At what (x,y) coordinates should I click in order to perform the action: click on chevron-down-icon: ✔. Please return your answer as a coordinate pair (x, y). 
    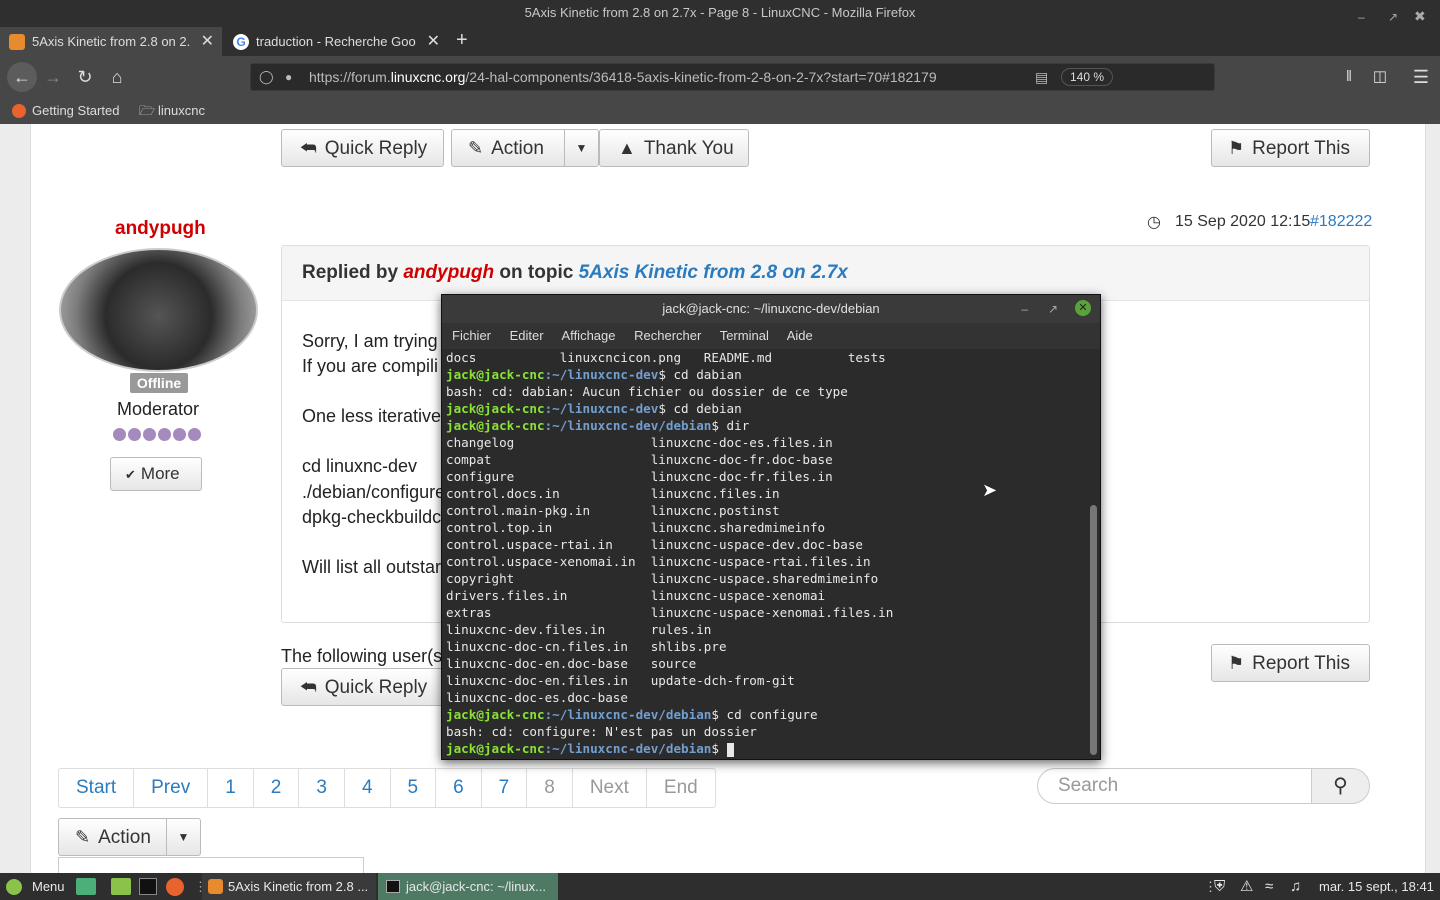
    Looking at the image, I should click on (130, 474).